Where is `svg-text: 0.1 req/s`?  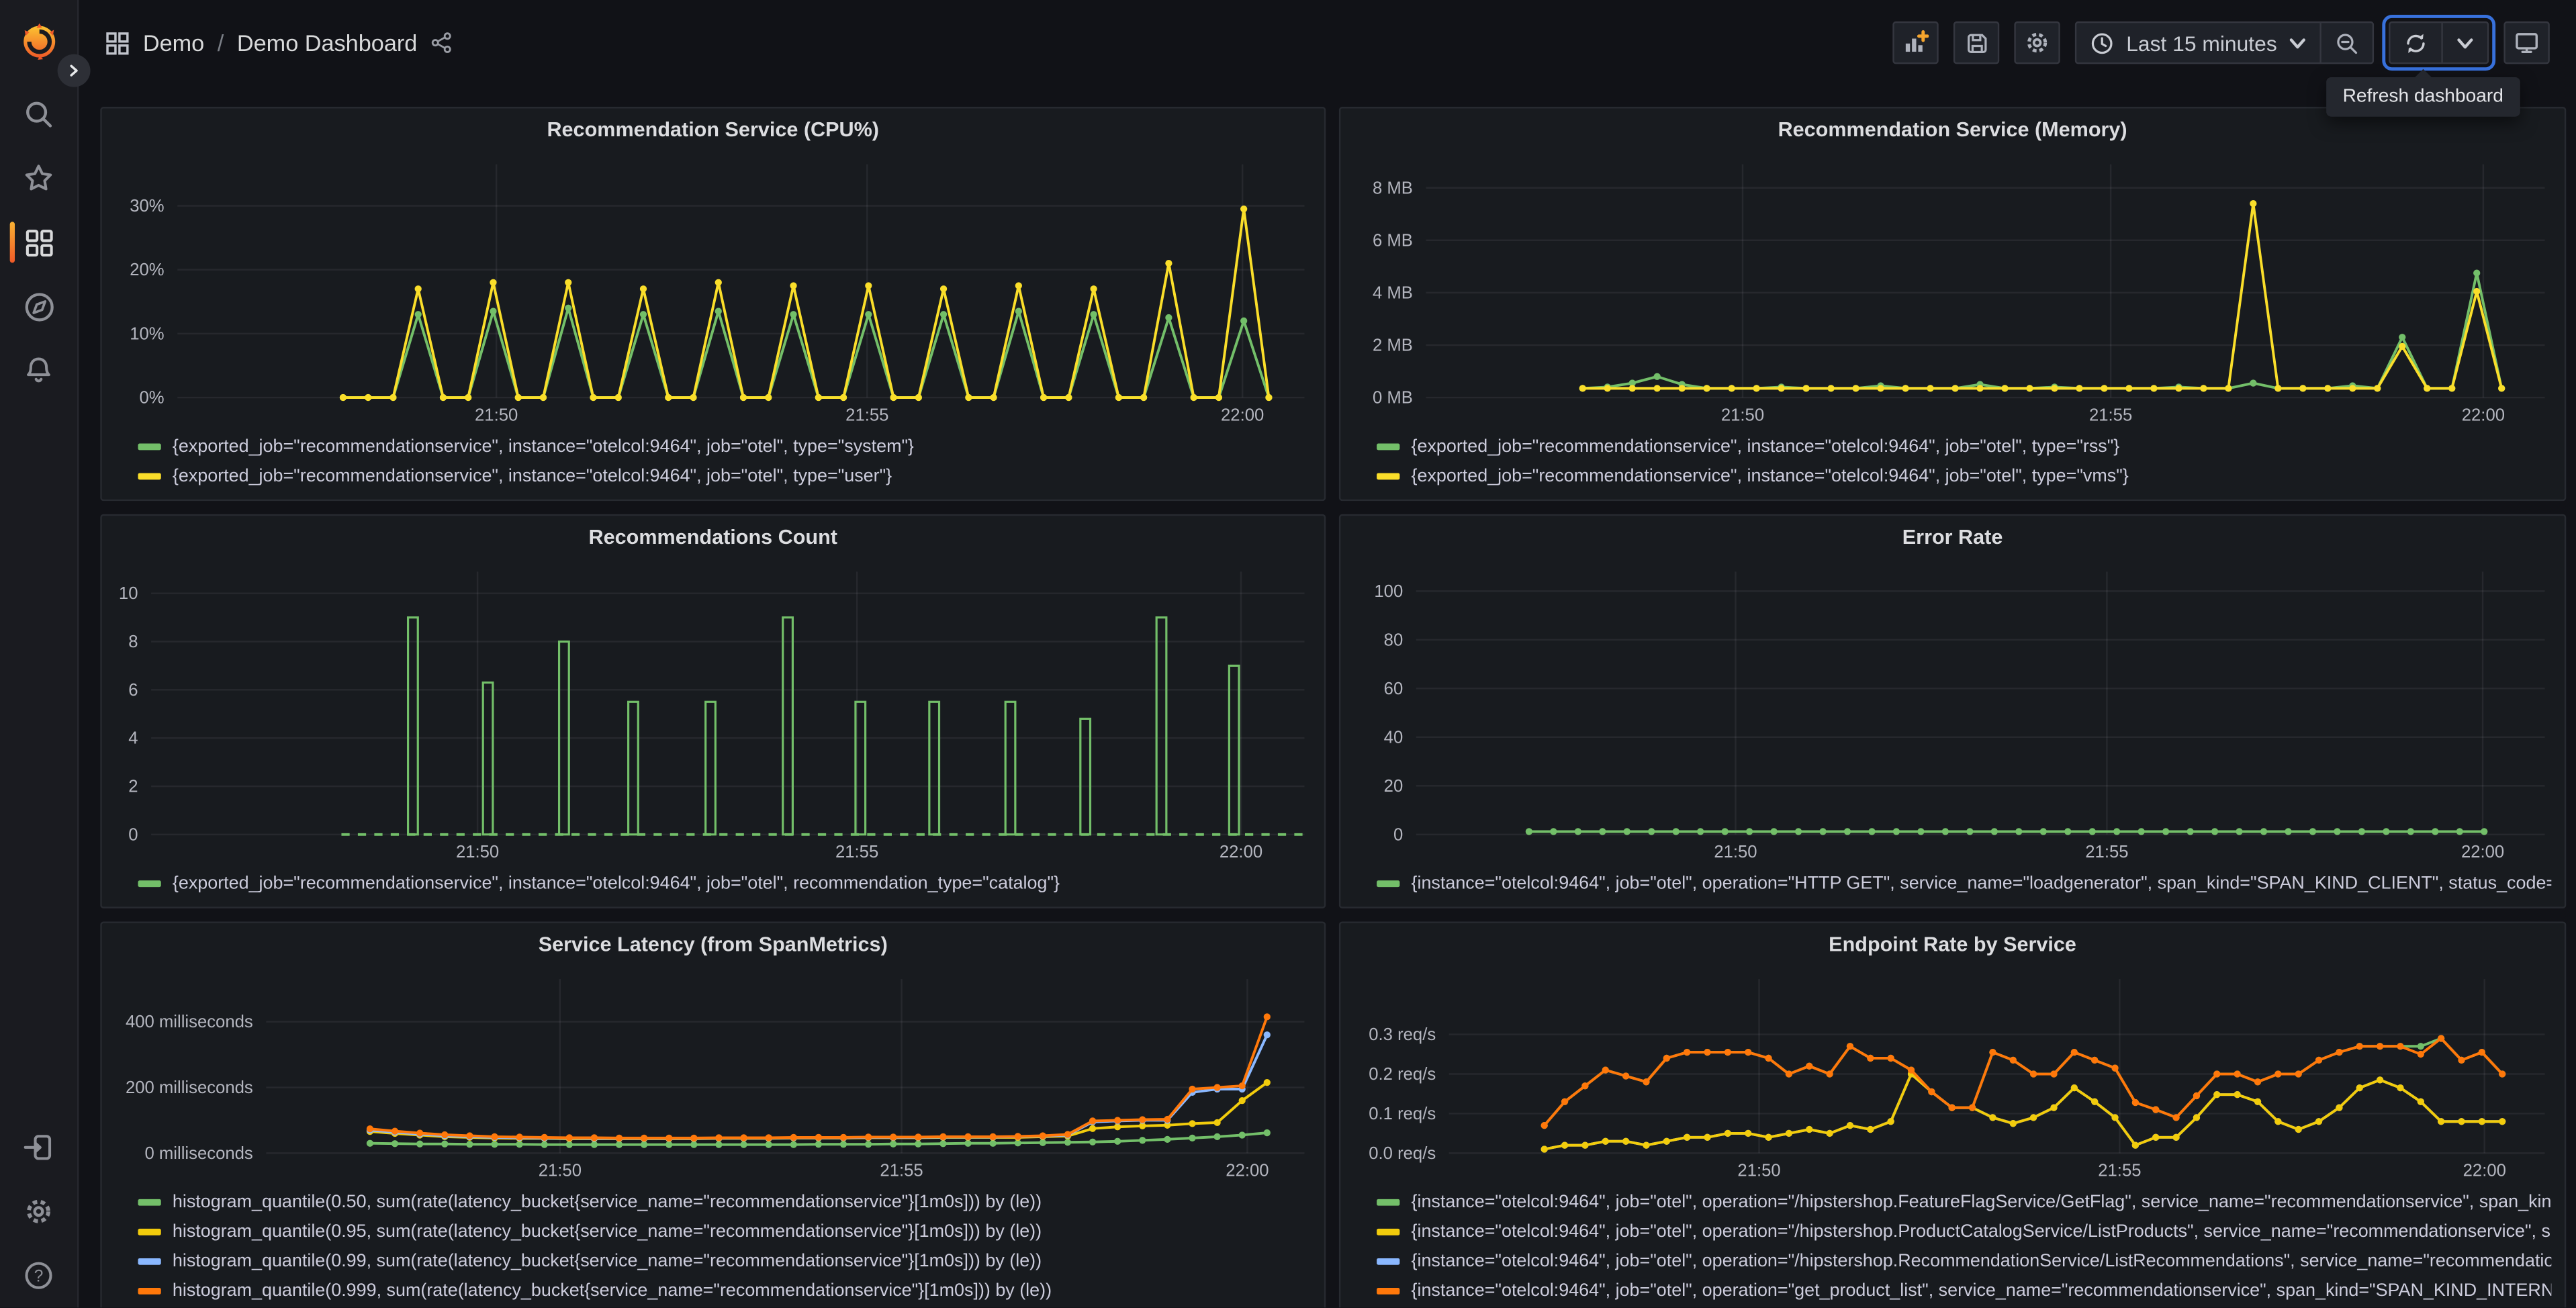
svg-text: 0.1 req/s is located at coordinates (1402, 1114).